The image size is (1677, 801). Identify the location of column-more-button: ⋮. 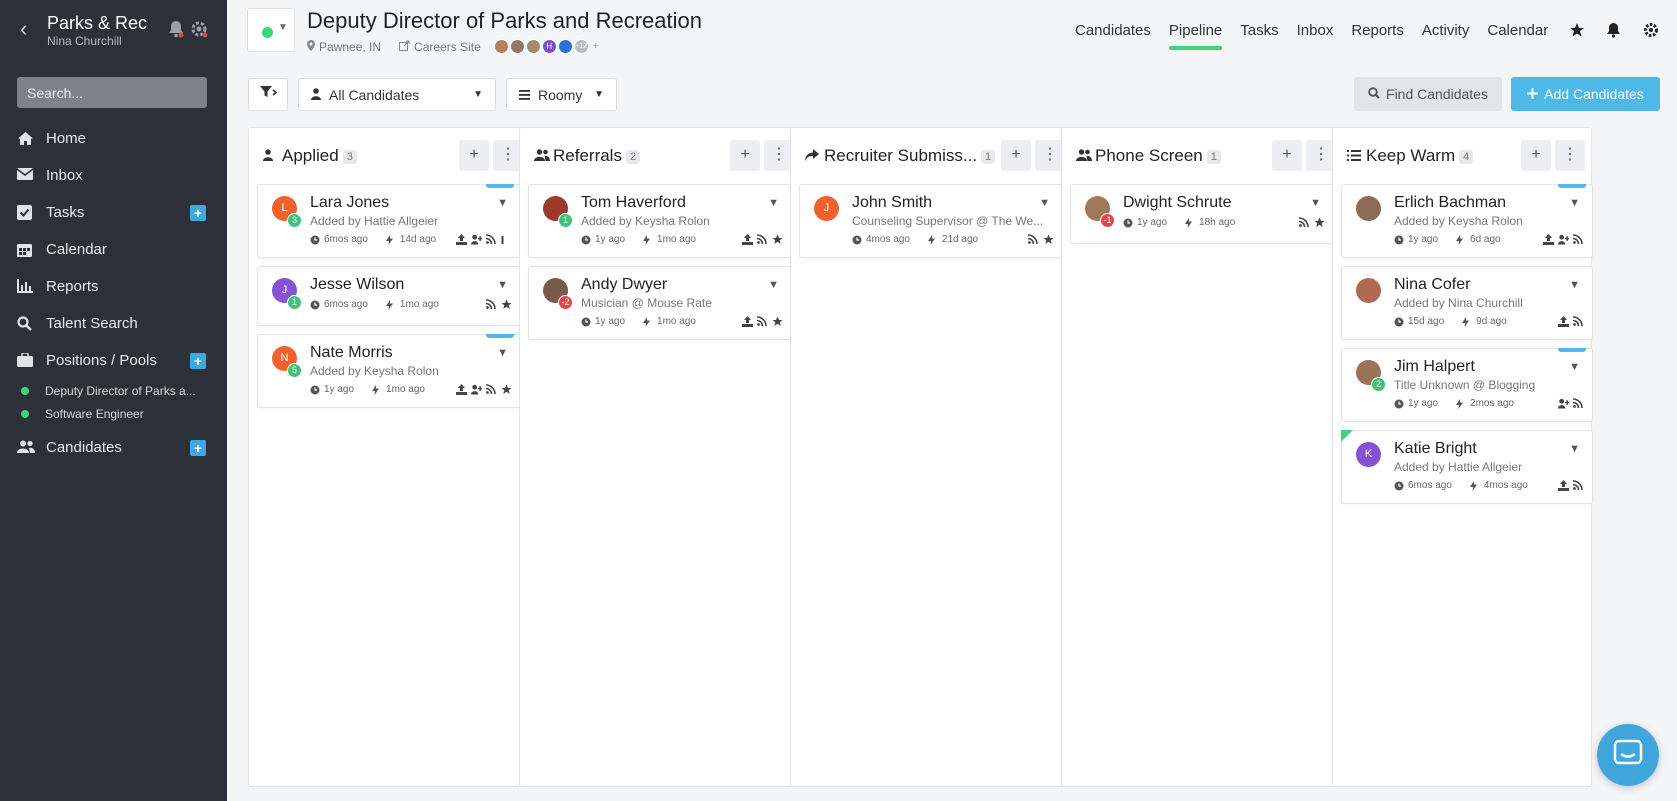
(1570, 155).